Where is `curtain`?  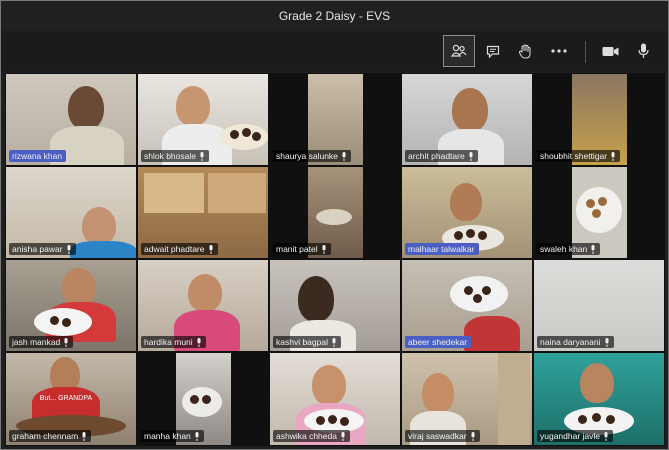
curtain is located at coordinates (514, 399).